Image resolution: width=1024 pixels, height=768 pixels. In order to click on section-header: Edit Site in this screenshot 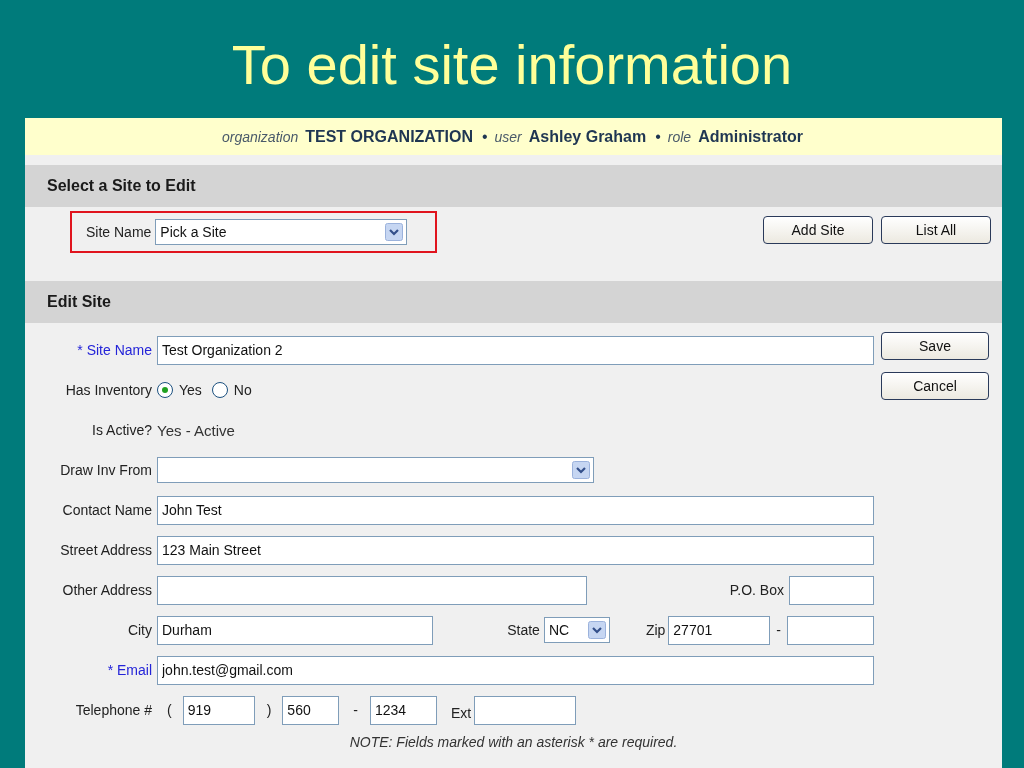, I will do `click(513, 302)`.